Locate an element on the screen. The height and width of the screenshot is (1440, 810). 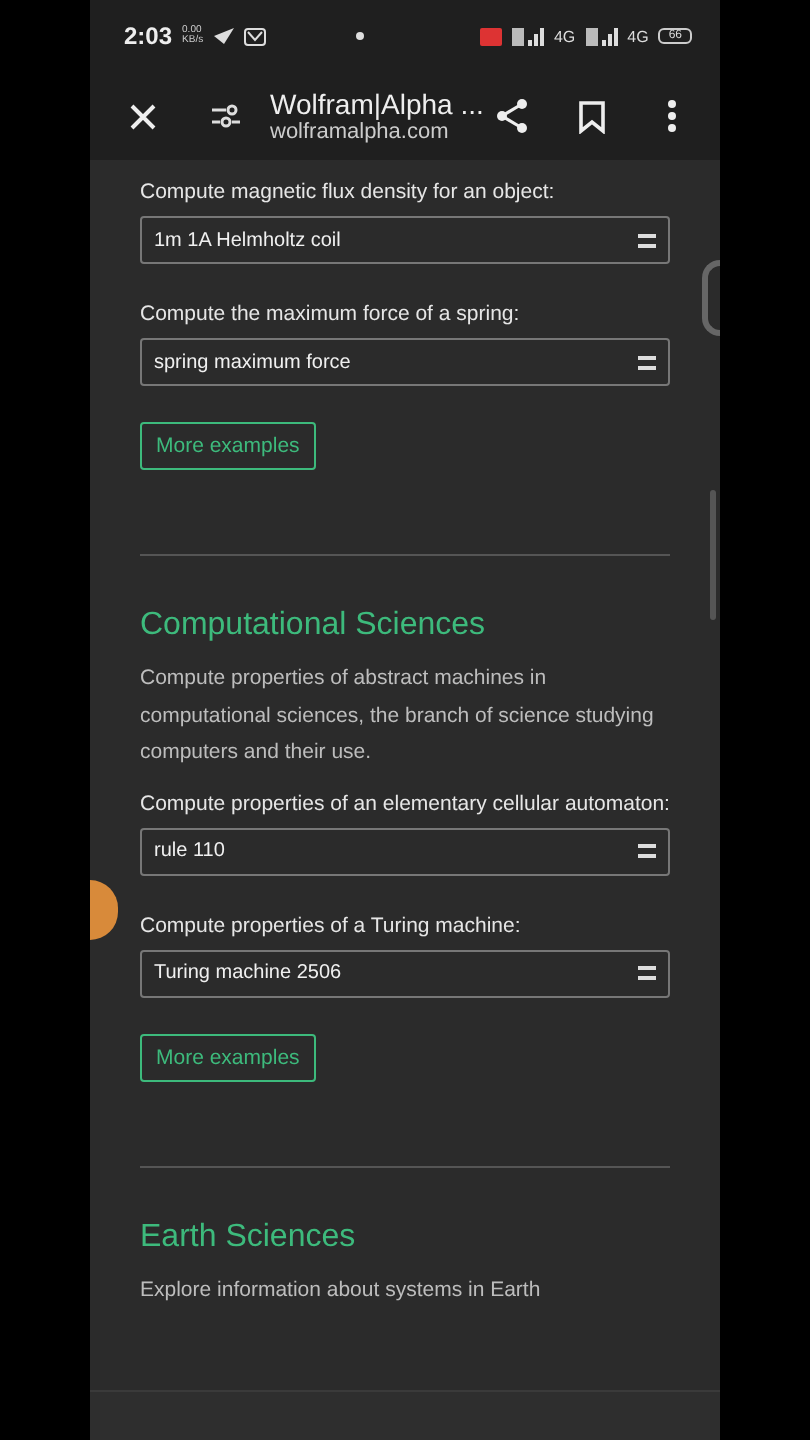
section-heading: Computational Sciences is located at coordinates (314, 626).